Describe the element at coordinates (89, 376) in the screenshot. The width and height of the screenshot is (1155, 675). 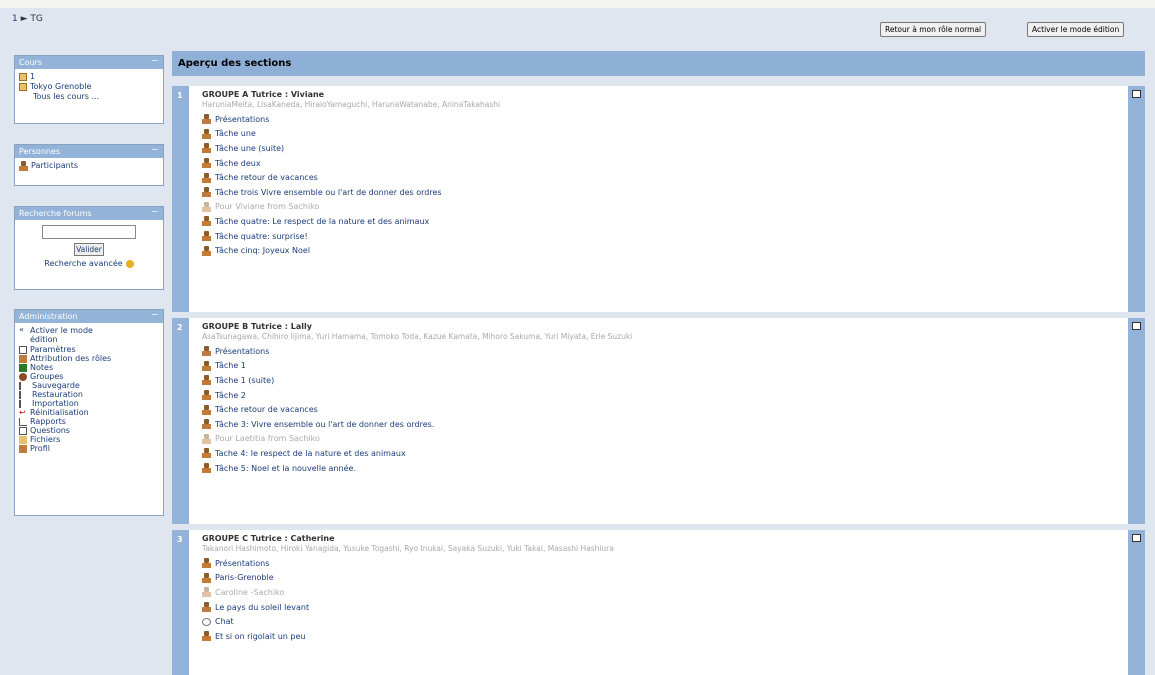
I see `admin-item-groupes: Groupes` at that location.